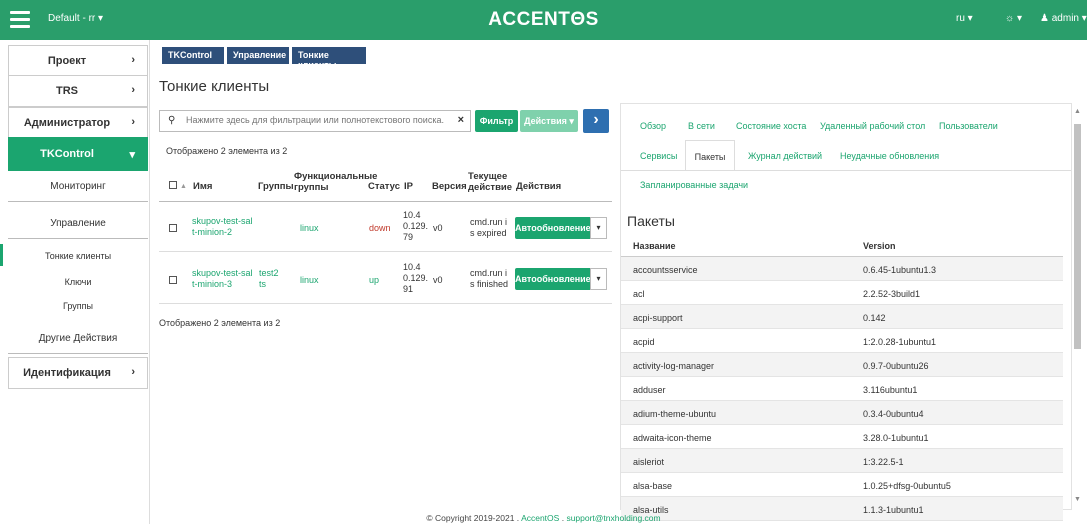 This screenshot has width=1087, height=524. Describe the element at coordinates (842, 389) in the screenshot. I see `package-row: adduser 3.116ubuntu1` at that location.